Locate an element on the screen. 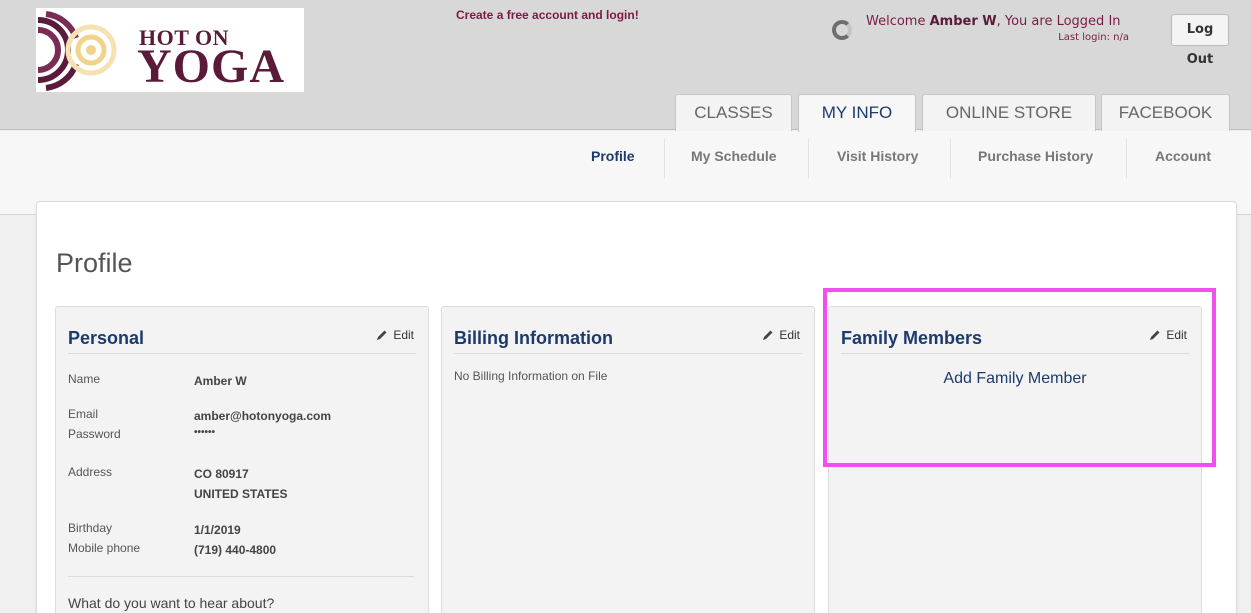  preferences-question: What do you want to hear about? is located at coordinates (171, 603).